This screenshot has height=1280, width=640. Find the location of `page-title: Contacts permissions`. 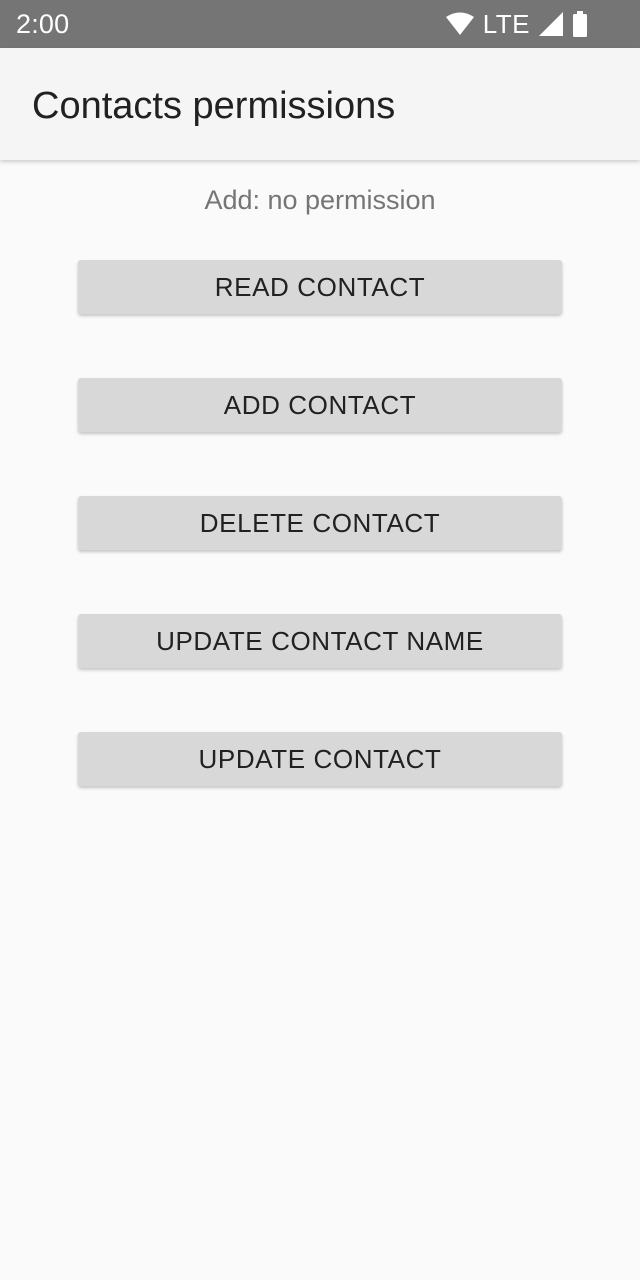

page-title: Contacts permissions is located at coordinates (214, 106).